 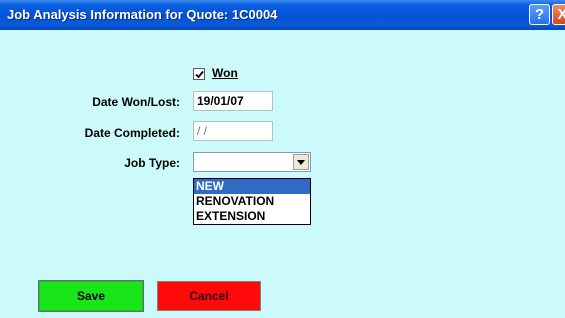 What do you see at coordinates (233, 101) in the screenshot?
I see `date-won-lost-field: 19/01/07` at bounding box center [233, 101].